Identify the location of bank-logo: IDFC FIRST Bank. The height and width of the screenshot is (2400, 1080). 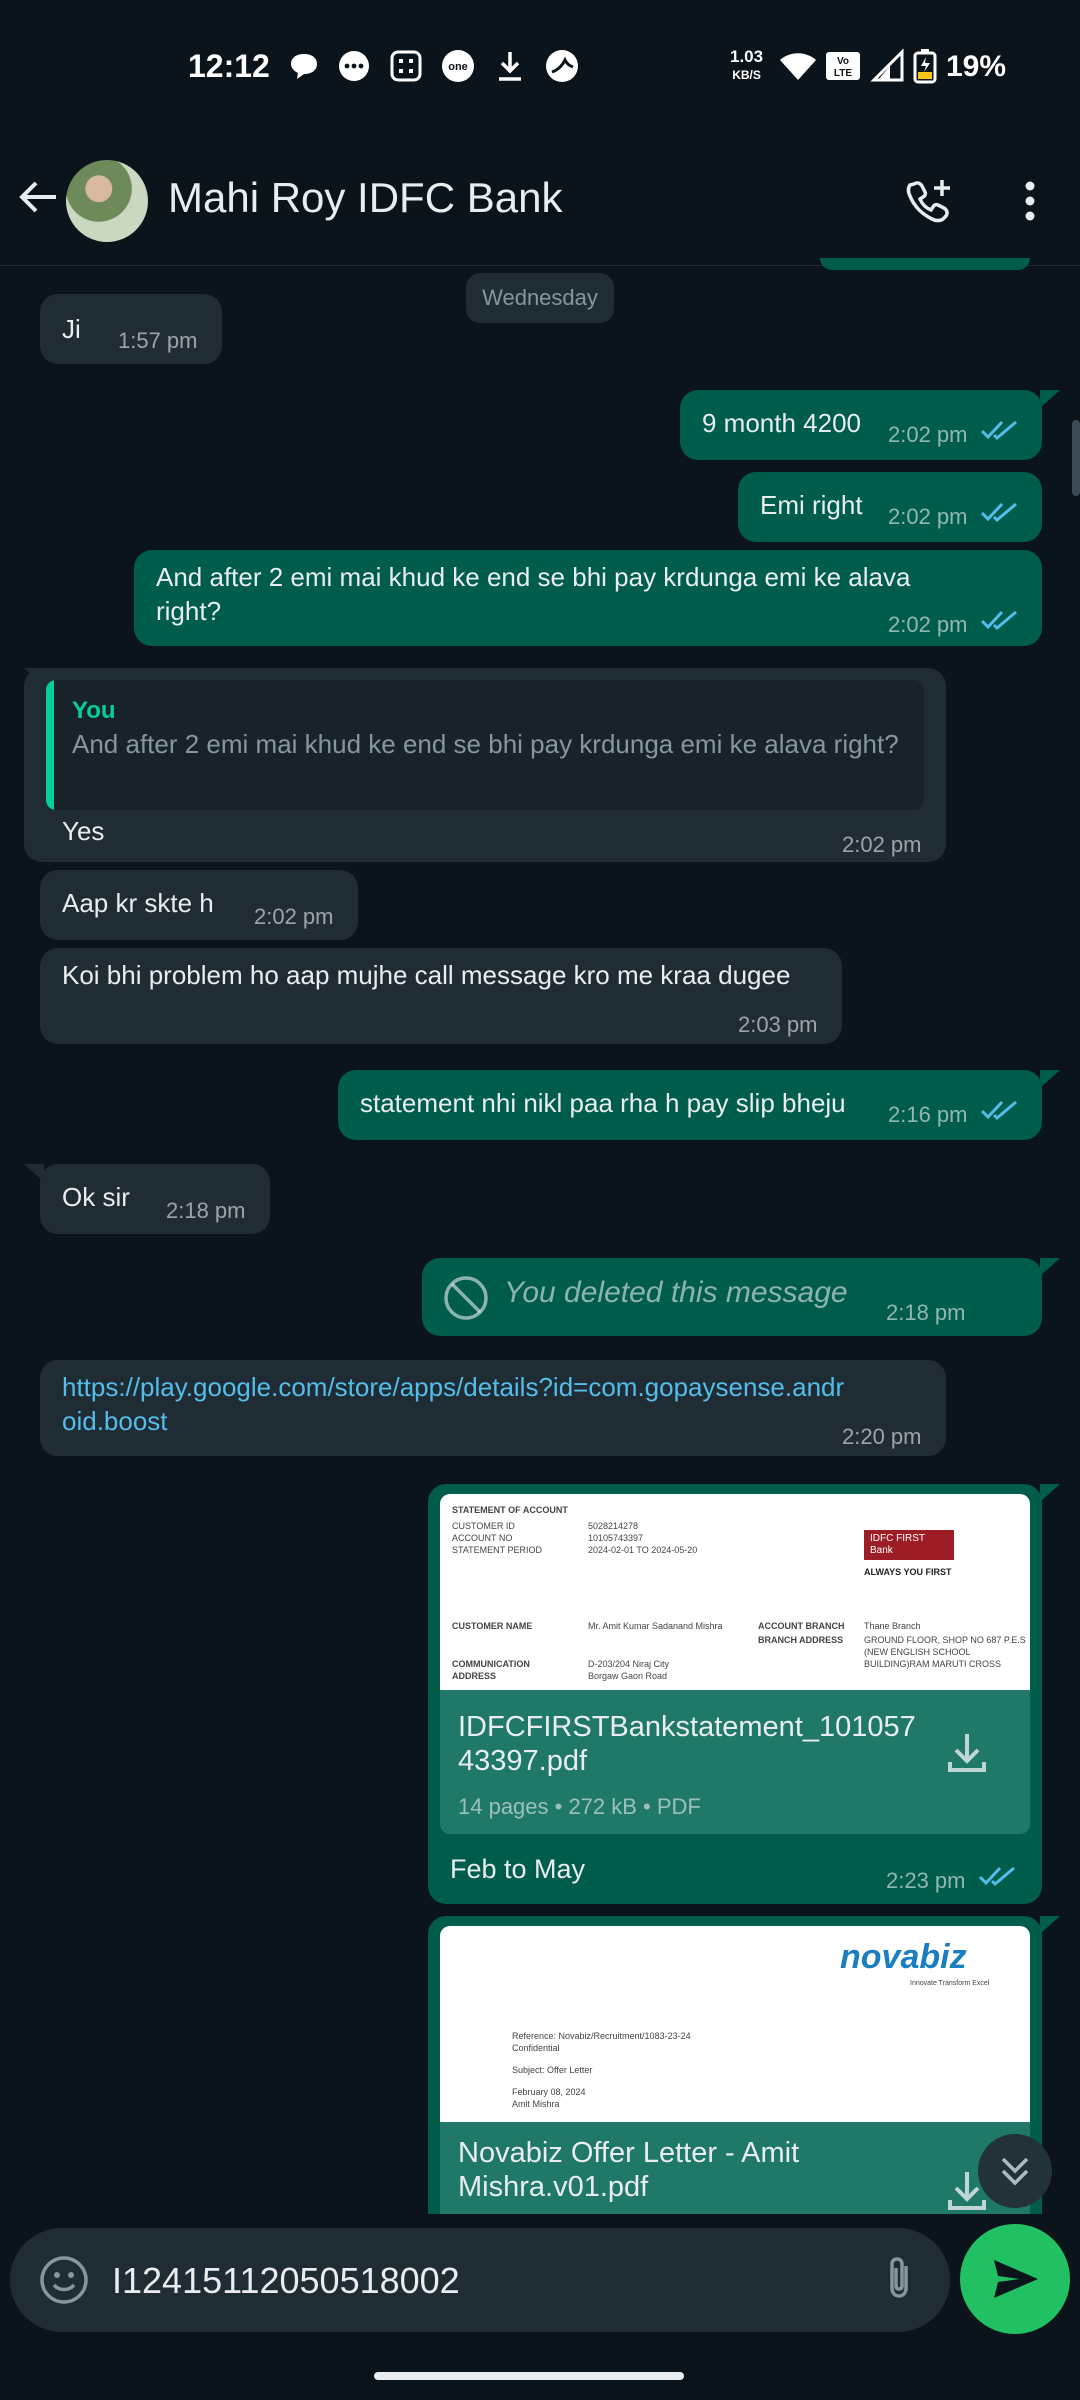
(909, 1545).